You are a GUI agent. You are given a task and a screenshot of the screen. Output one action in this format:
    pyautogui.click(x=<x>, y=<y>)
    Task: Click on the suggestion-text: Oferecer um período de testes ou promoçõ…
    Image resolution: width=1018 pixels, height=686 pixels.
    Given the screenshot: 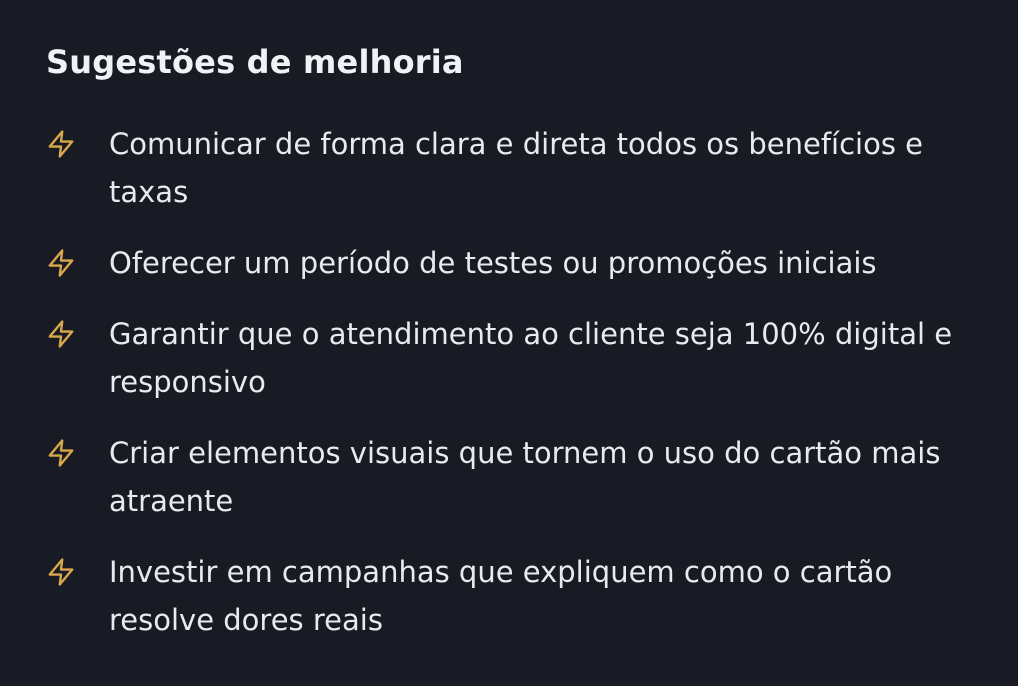 What is the action you would take?
    pyautogui.click(x=493, y=263)
    